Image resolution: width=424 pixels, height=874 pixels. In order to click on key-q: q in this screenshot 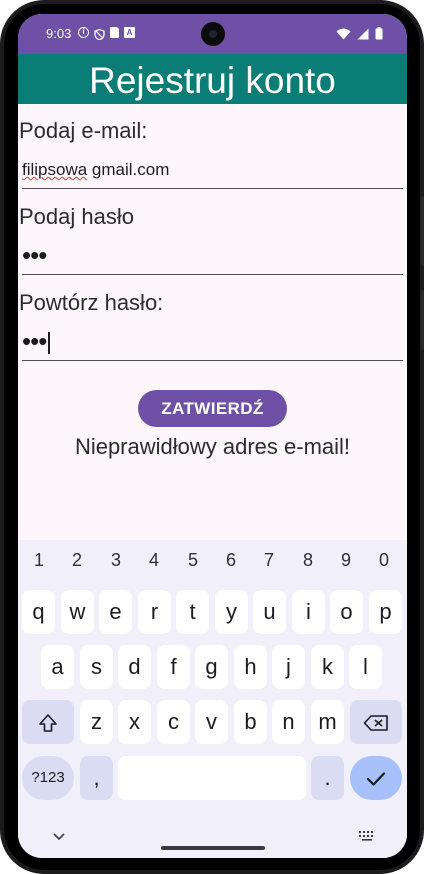, I will do `click(38, 612)`.